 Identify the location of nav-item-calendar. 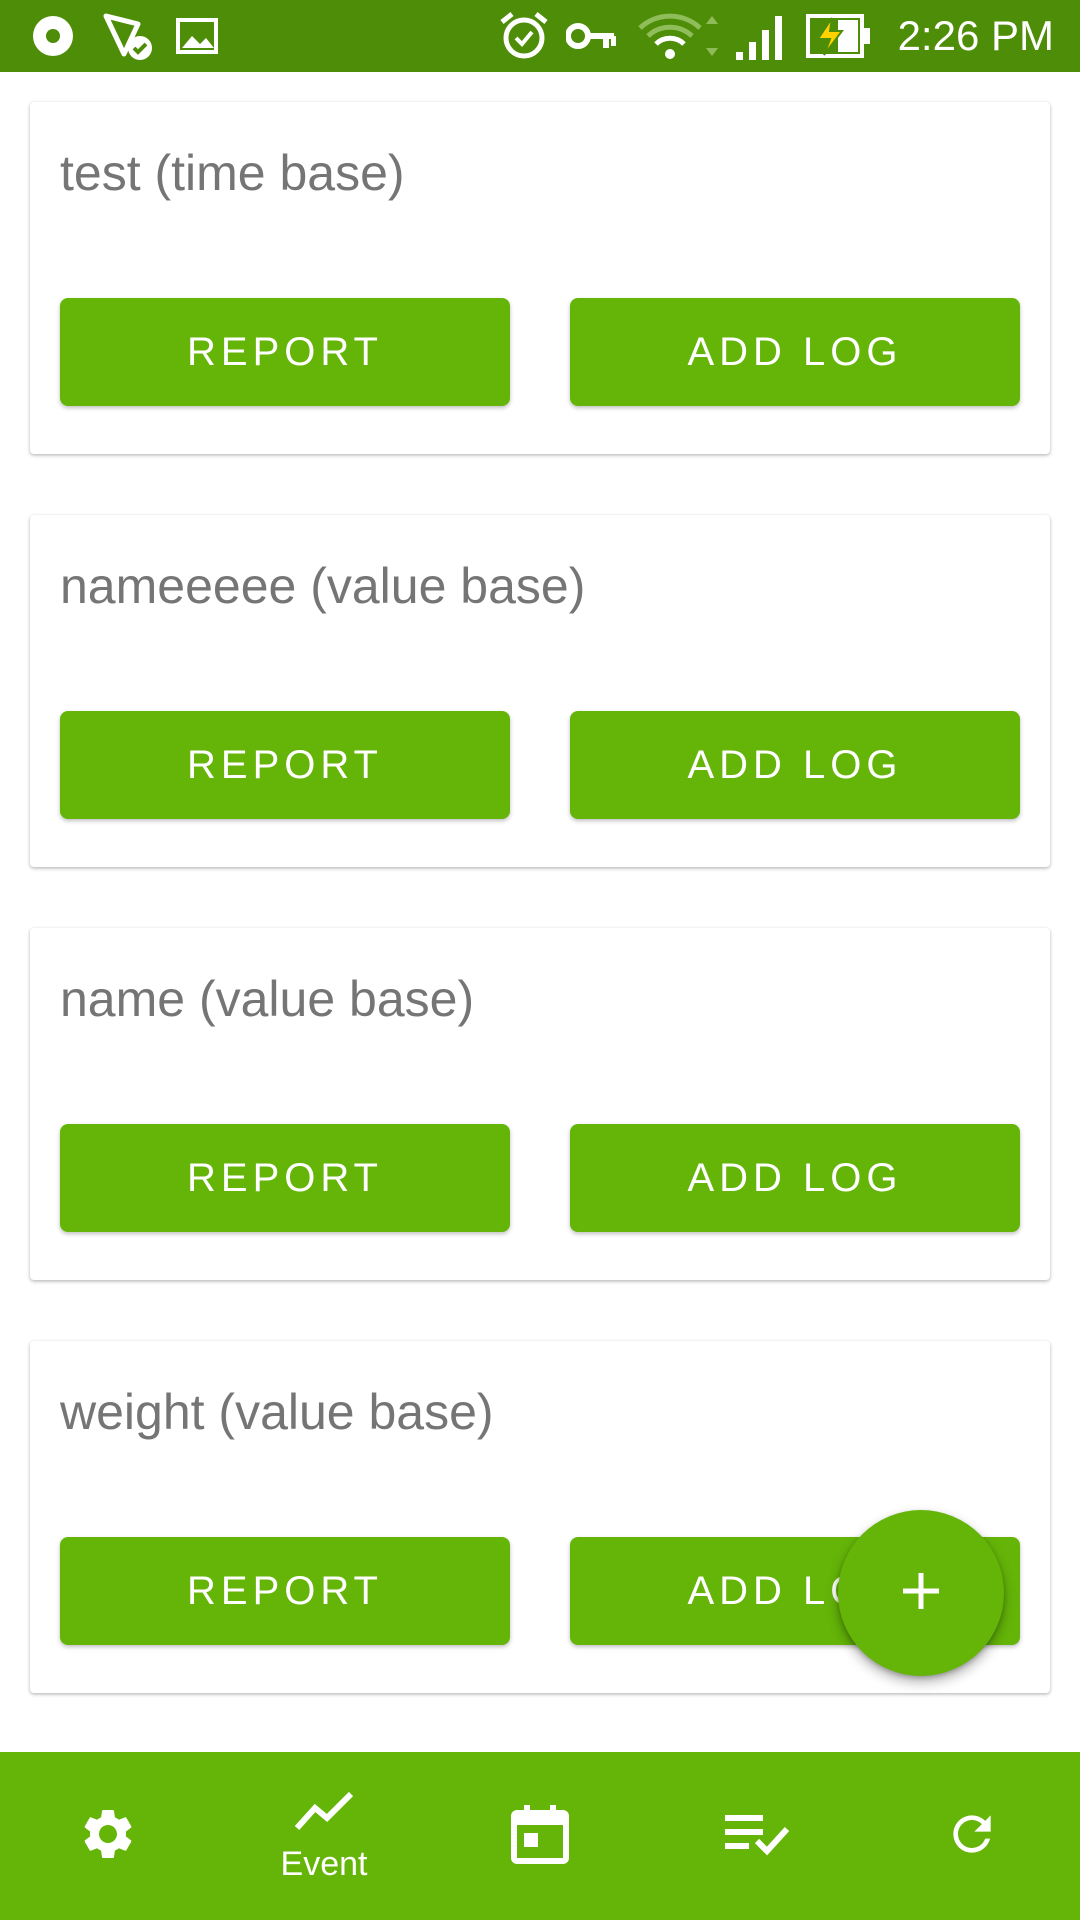
(540, 1836).